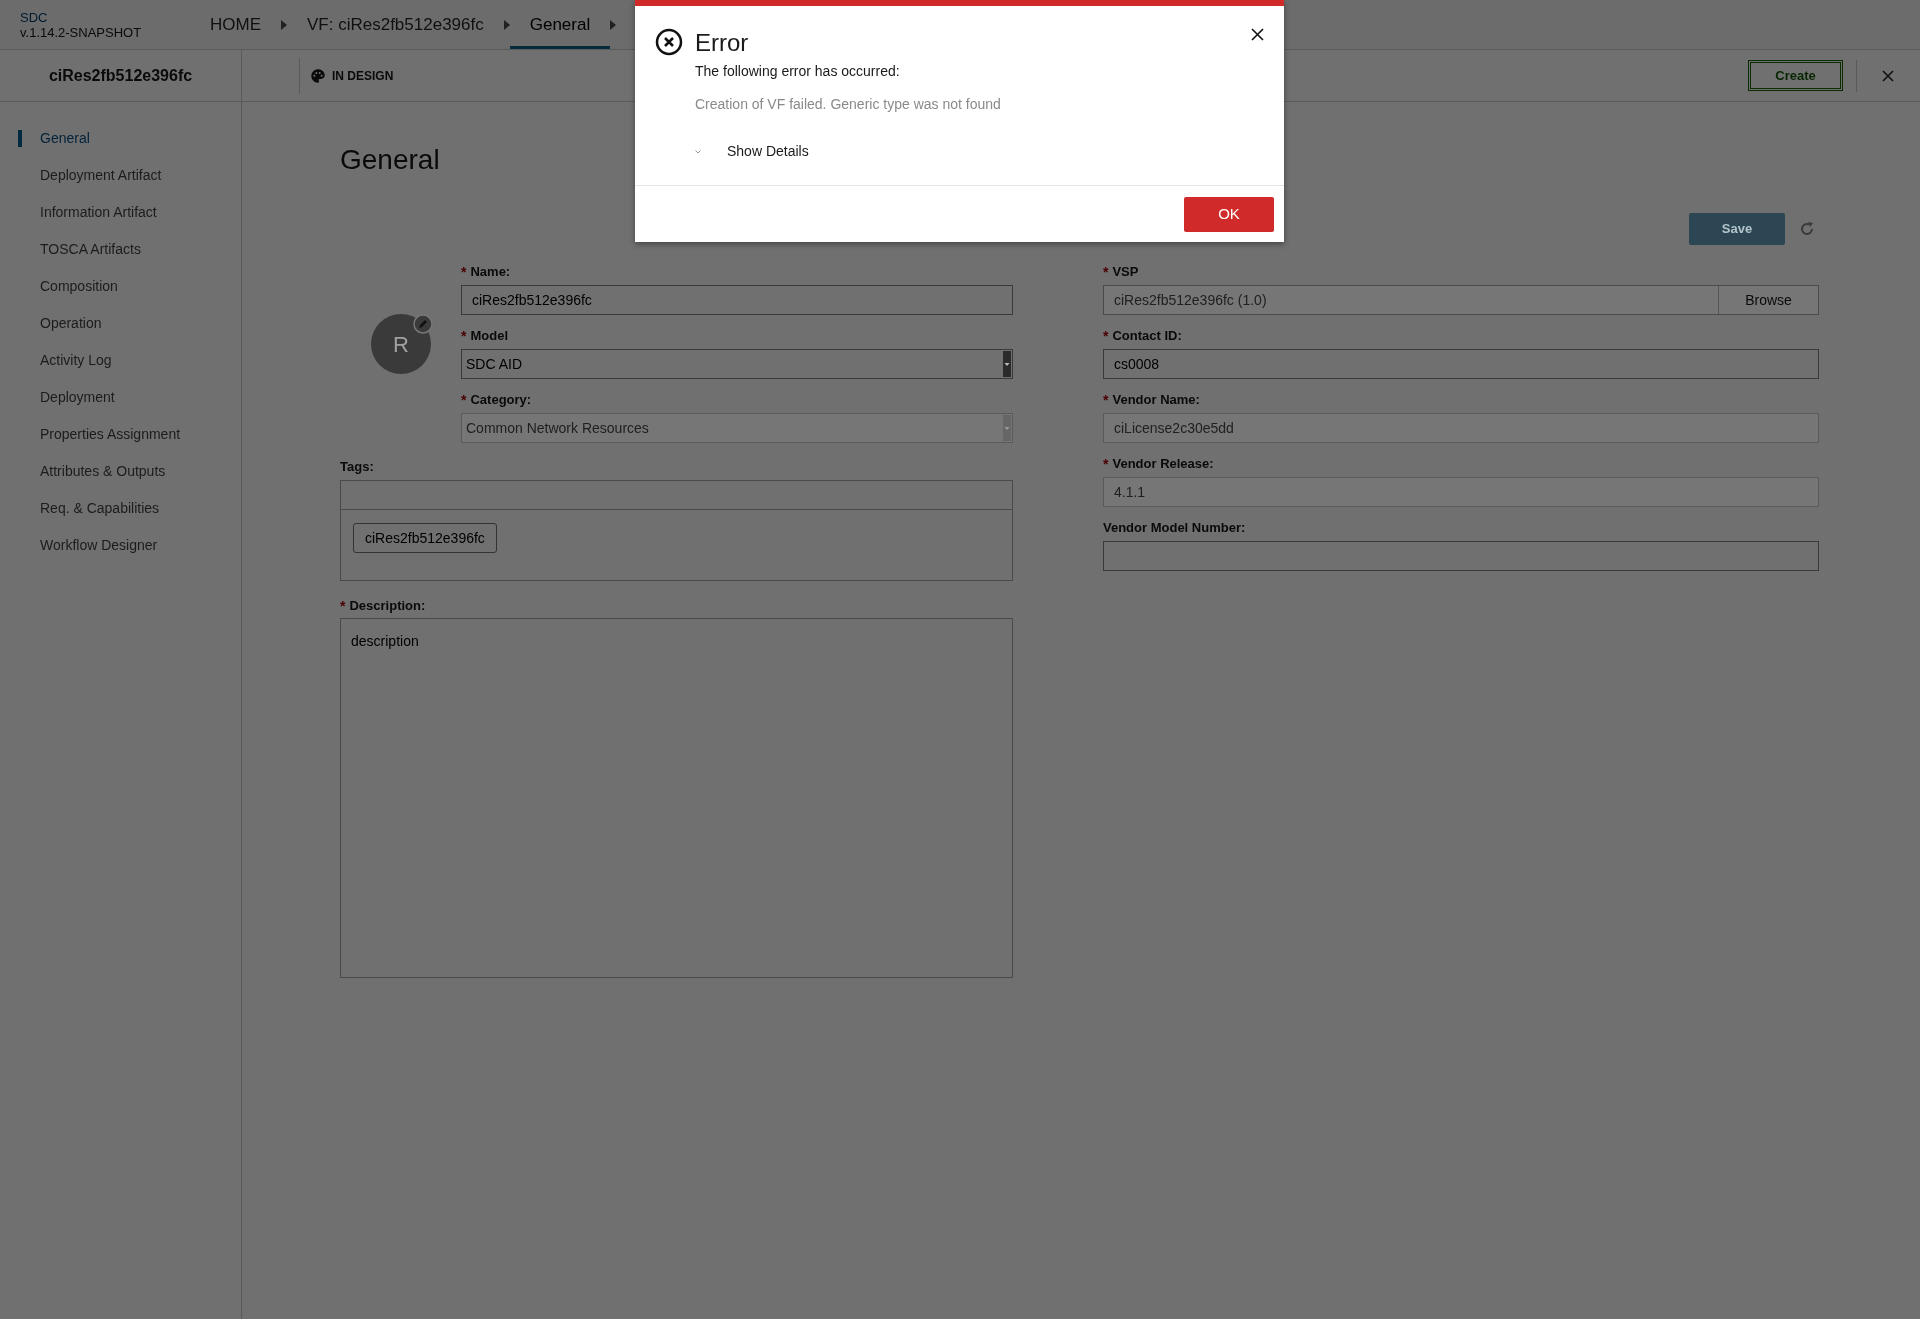 This screenshot has height=1319, width=1920. Describe the element at coordinates (81, 32) in the screenshot. I see `app-version: v.1.14.2-SNAPSHOT` at that location.